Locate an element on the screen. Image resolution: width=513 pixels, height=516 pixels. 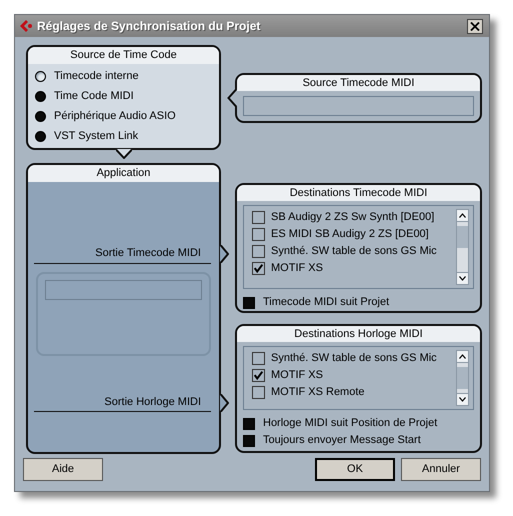
device-label: ES MIDI SB Audigy 2 ZS [DE00] is located at coordinates (350, 234).